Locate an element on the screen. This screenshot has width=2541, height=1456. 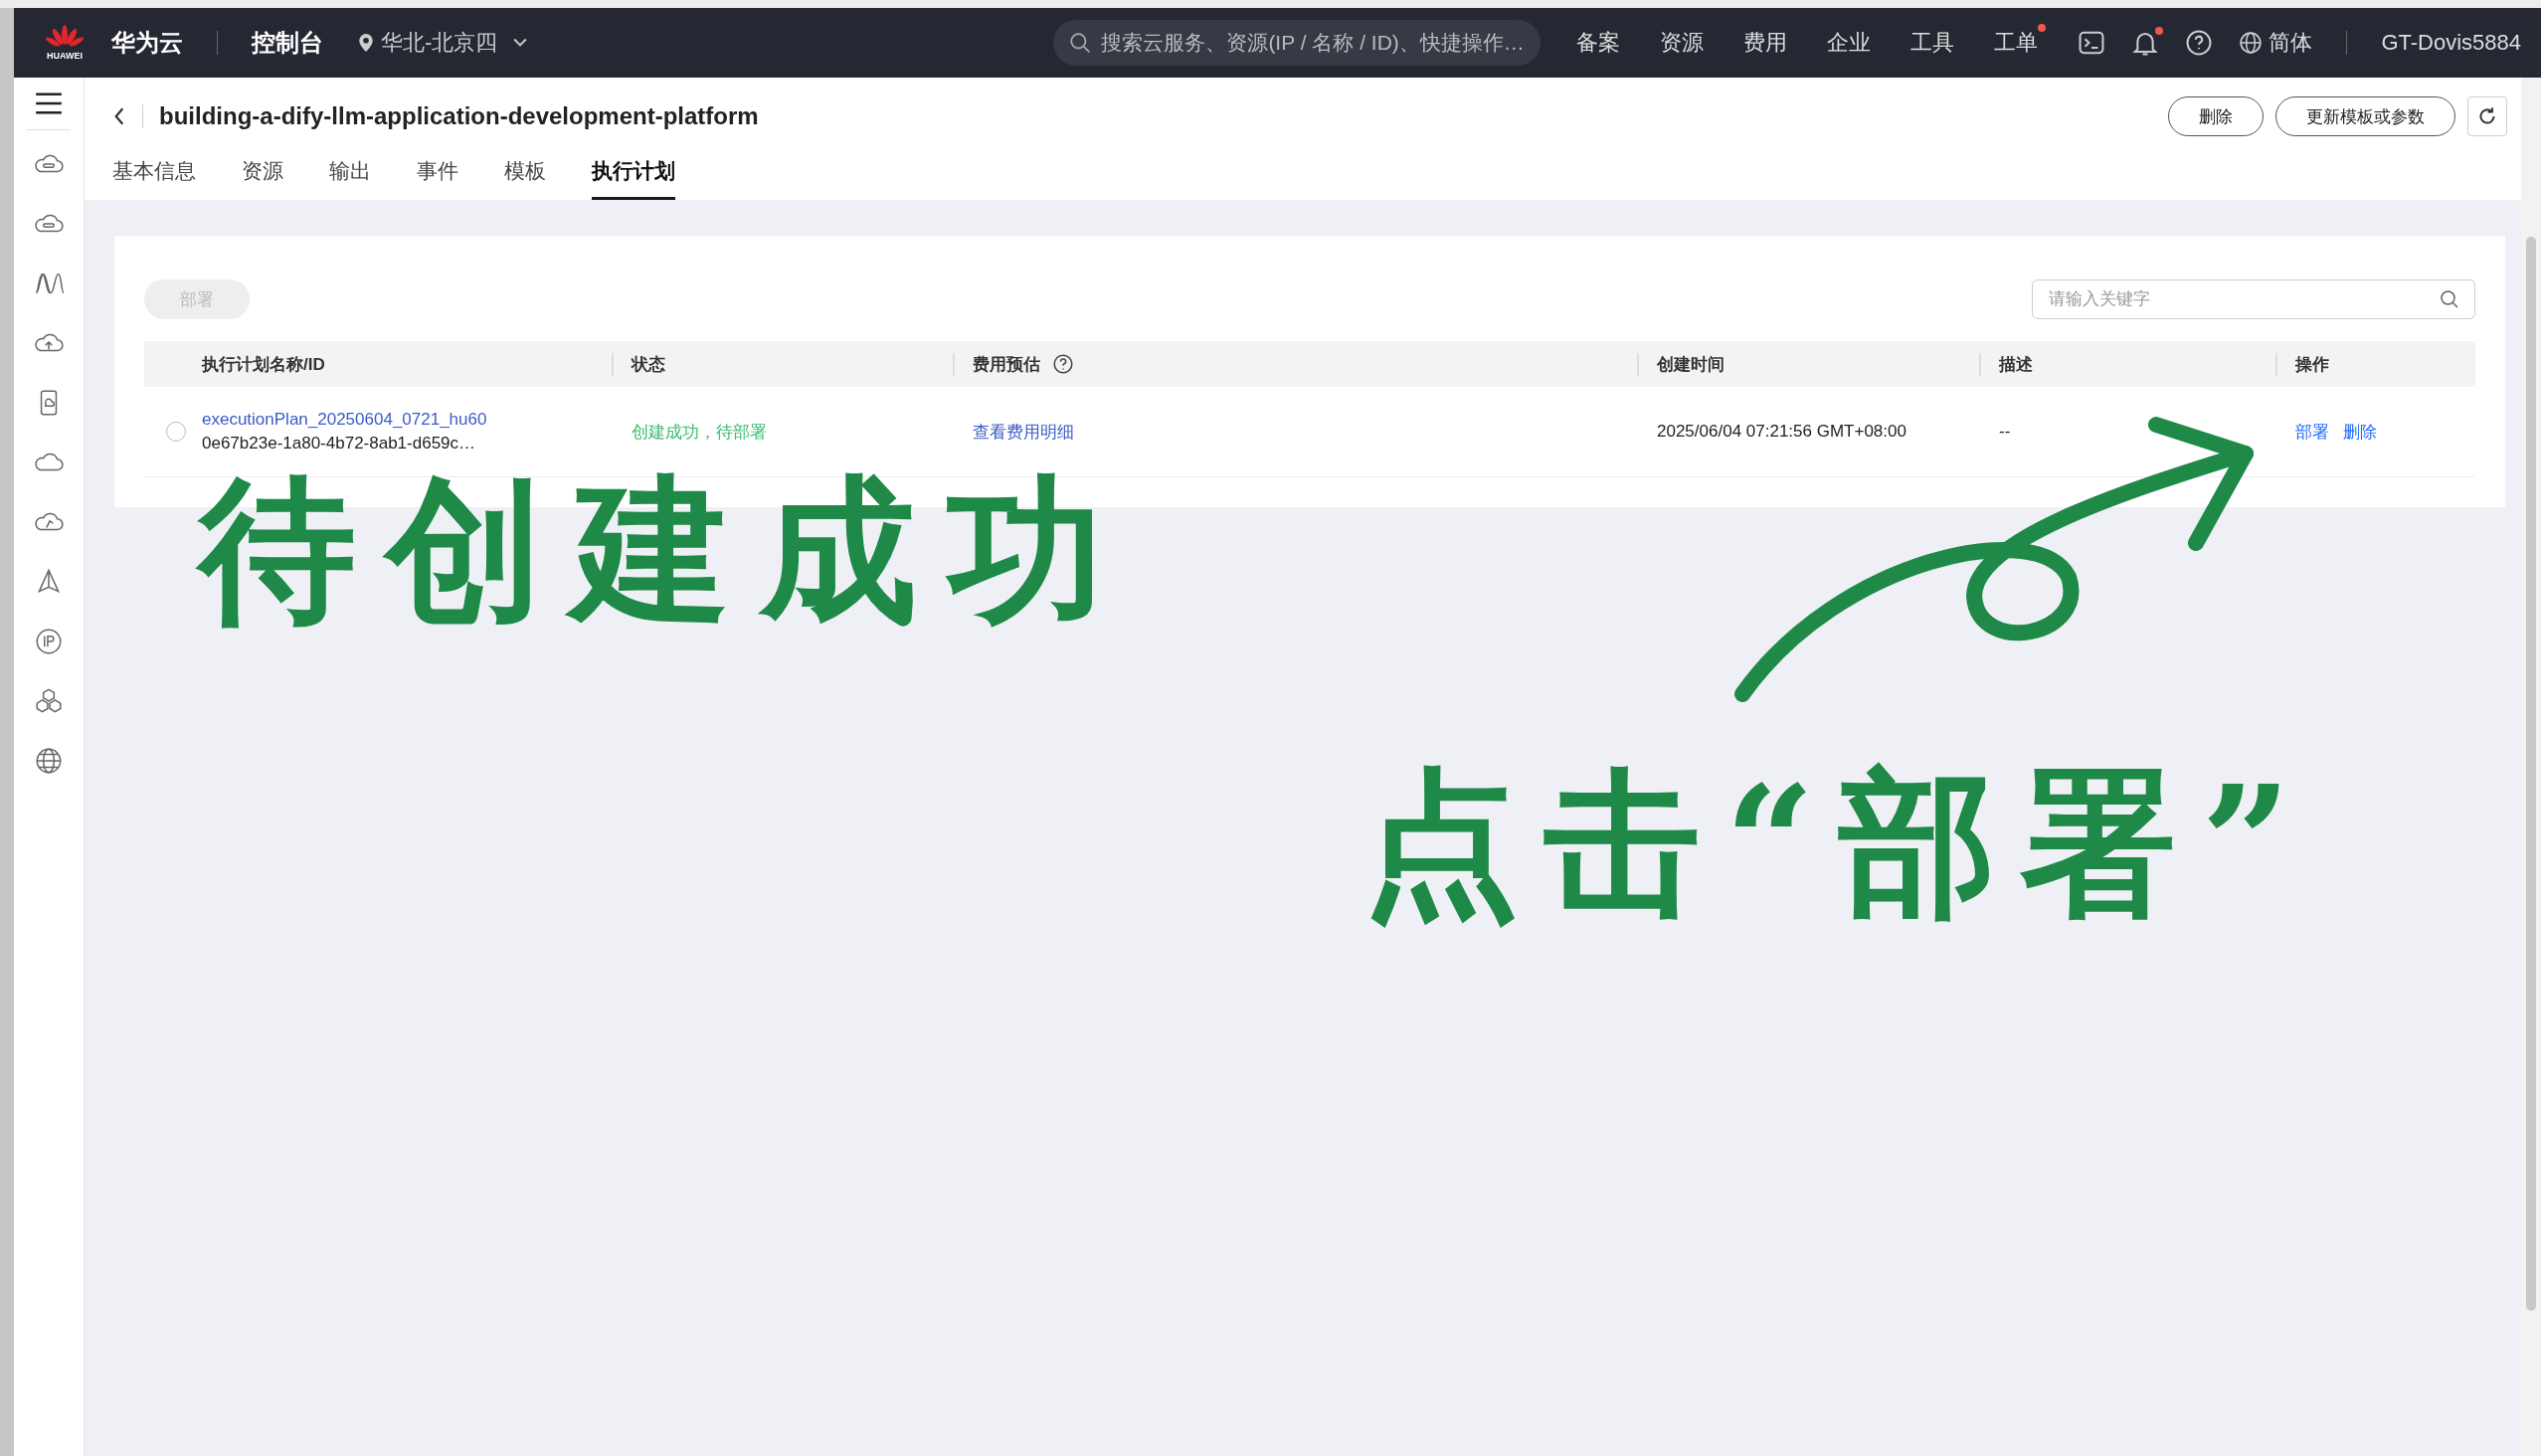
nav-link: 资源 is located at coordinates (1682, 42).